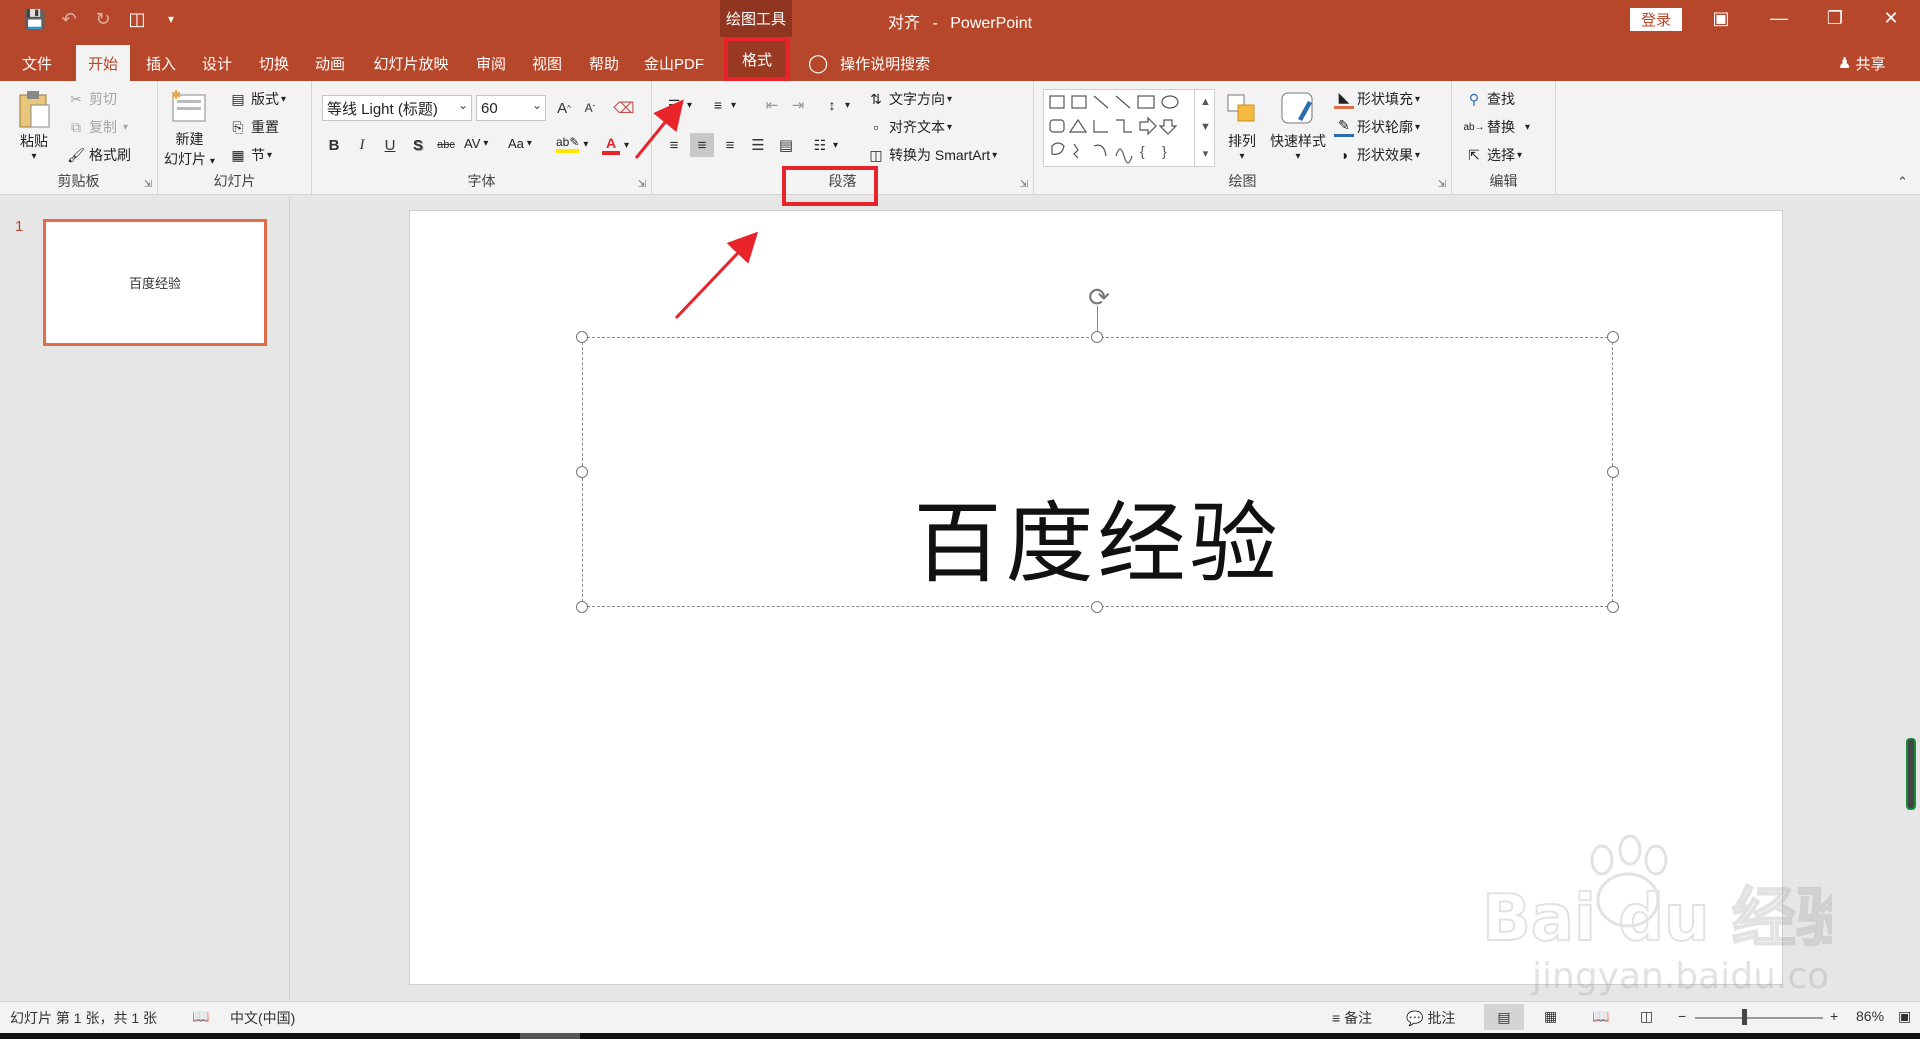  What do you see at coordinates (200, 1016) in the screenshot?
I see `spelling-icon: 📖` at bounding box center [200, 1016].